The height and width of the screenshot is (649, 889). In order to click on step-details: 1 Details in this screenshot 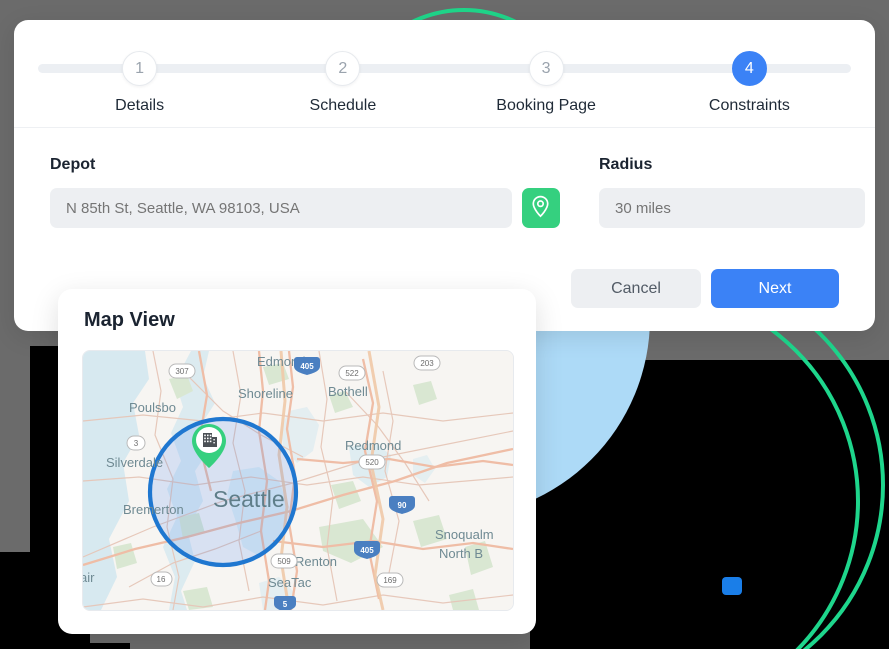, I will do `click(139, 67)`.